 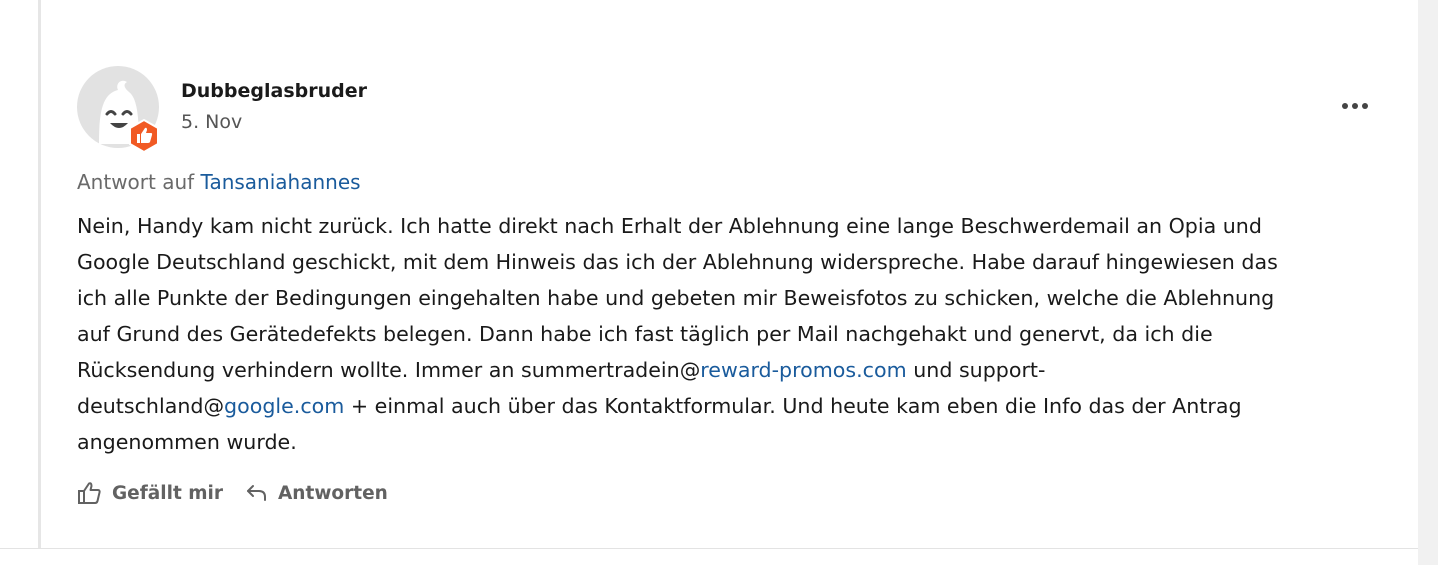 What do you see at coordinates (151, 406) in the screenshot?
I see `body-text-segment: deutschland@` at bounding box center [151, 406].